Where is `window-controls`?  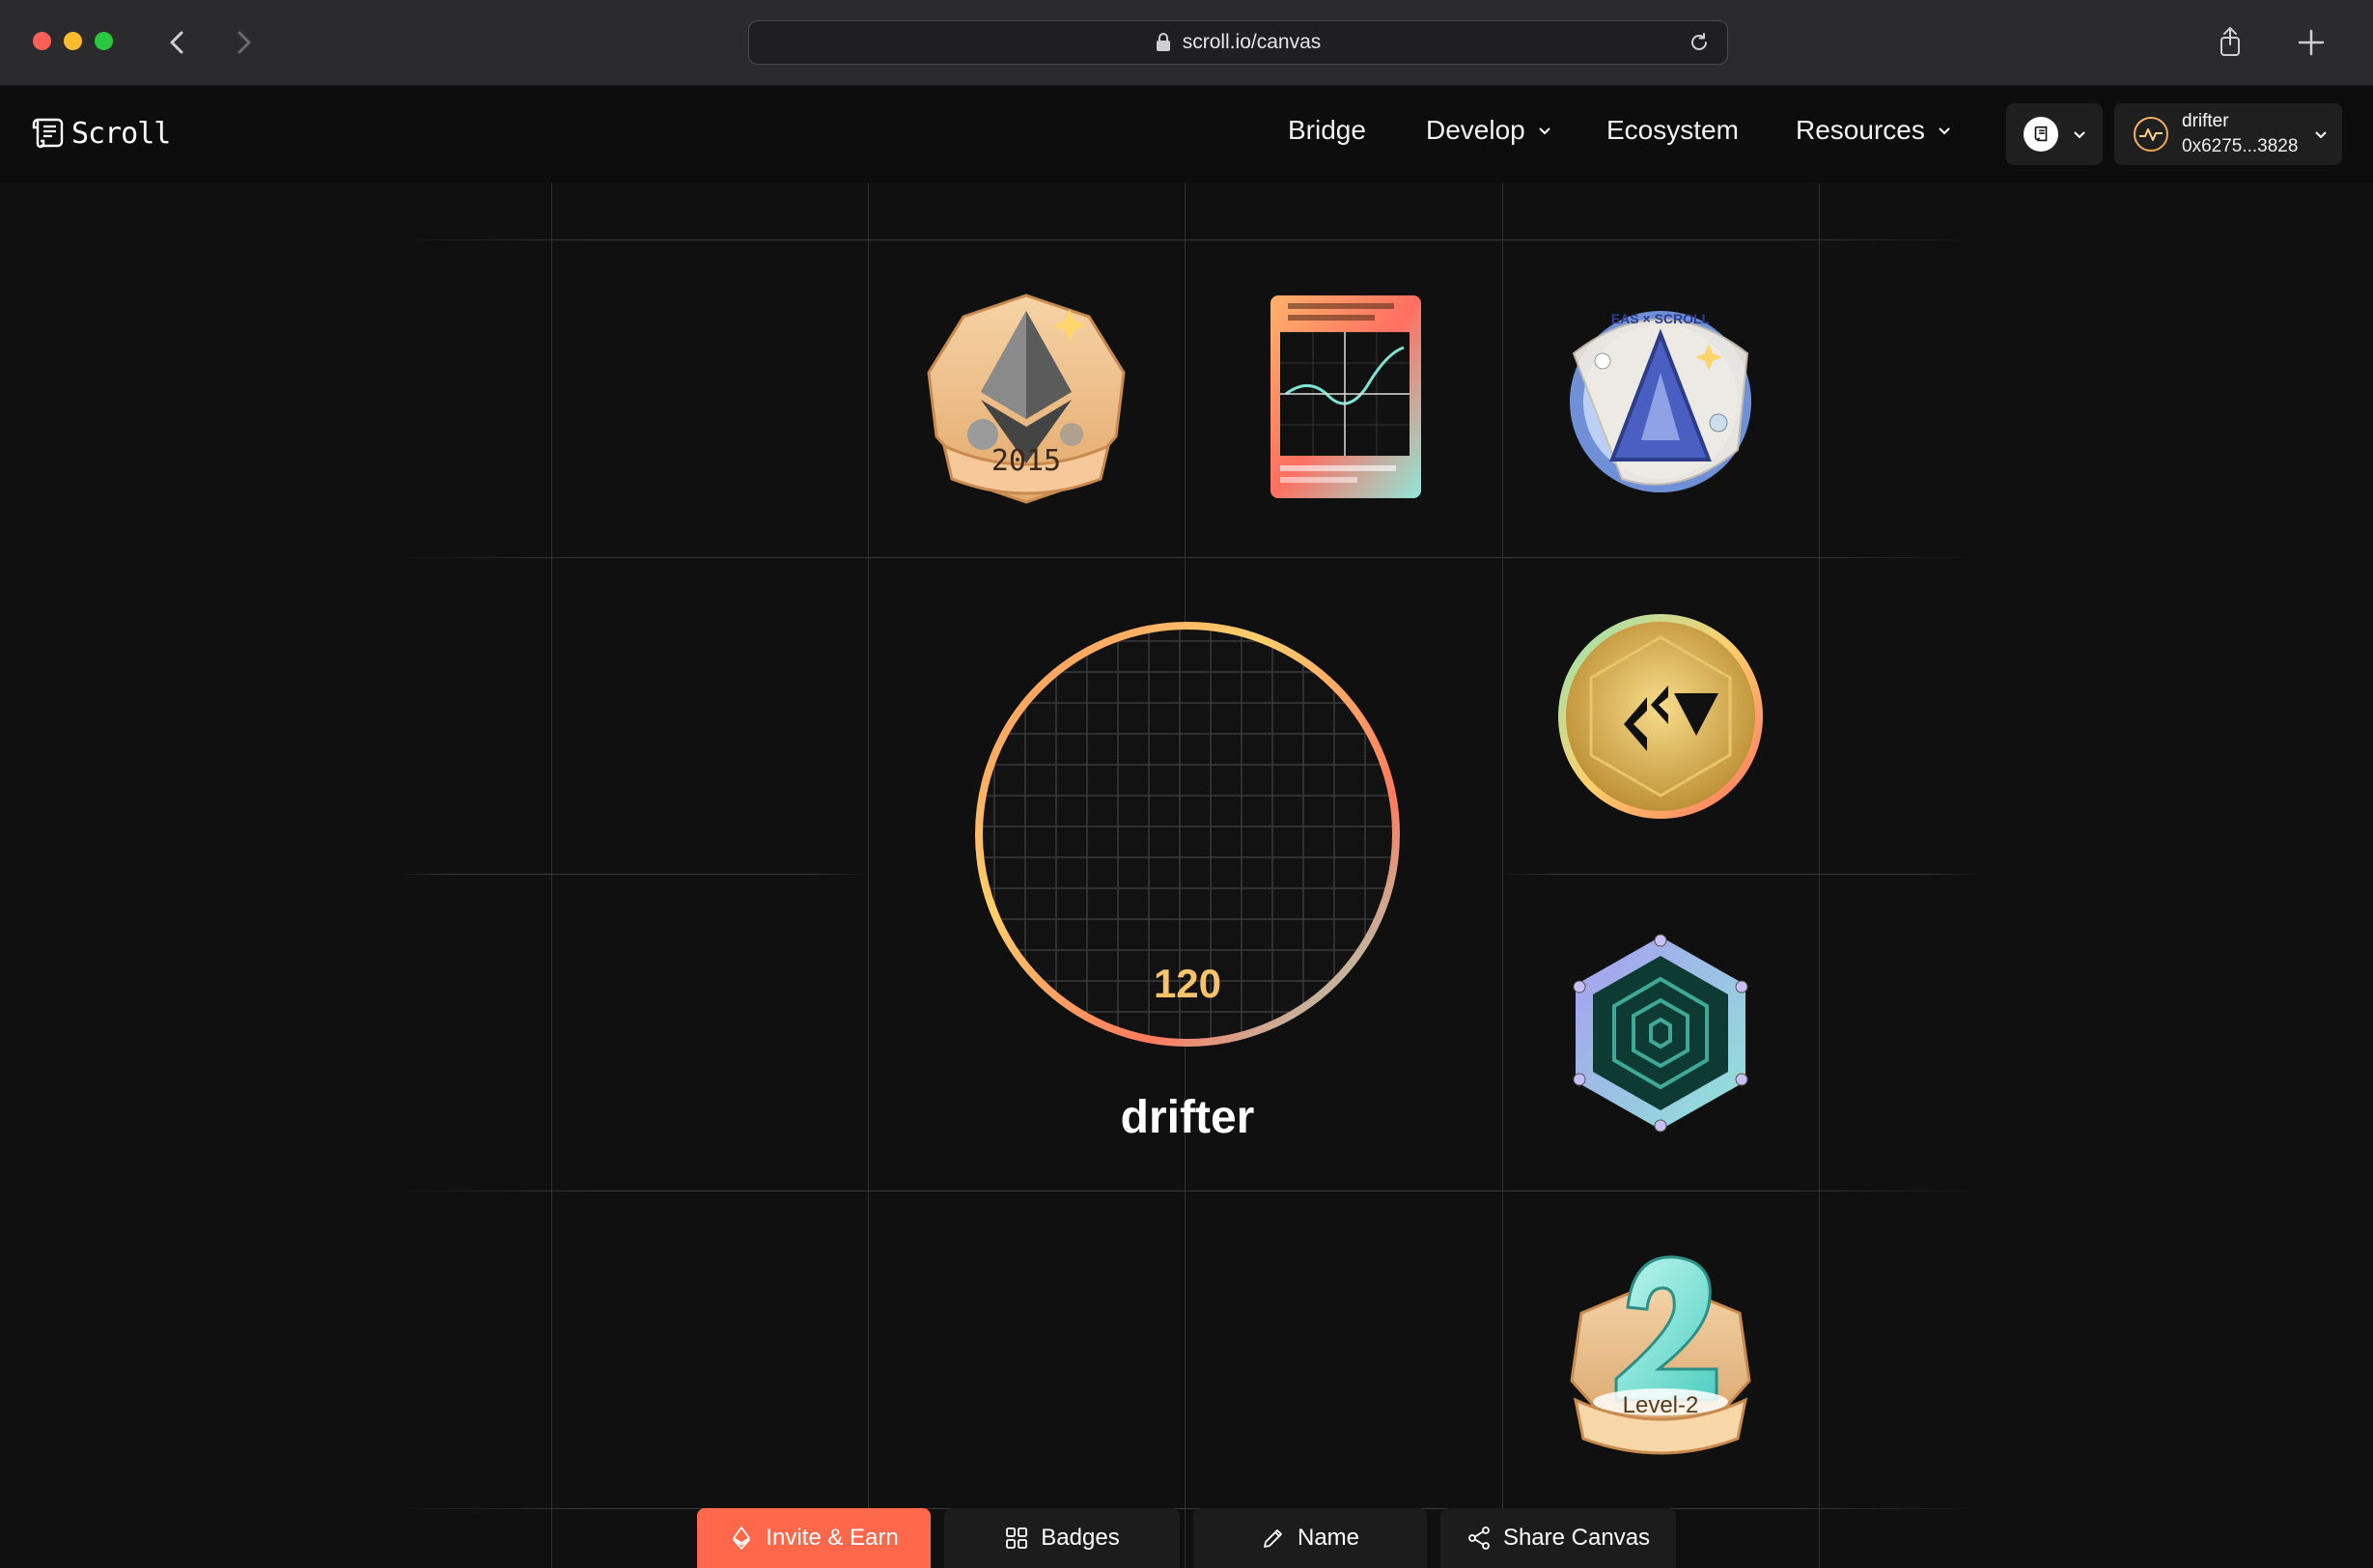
window-controls is located at coordinates (73, 41).